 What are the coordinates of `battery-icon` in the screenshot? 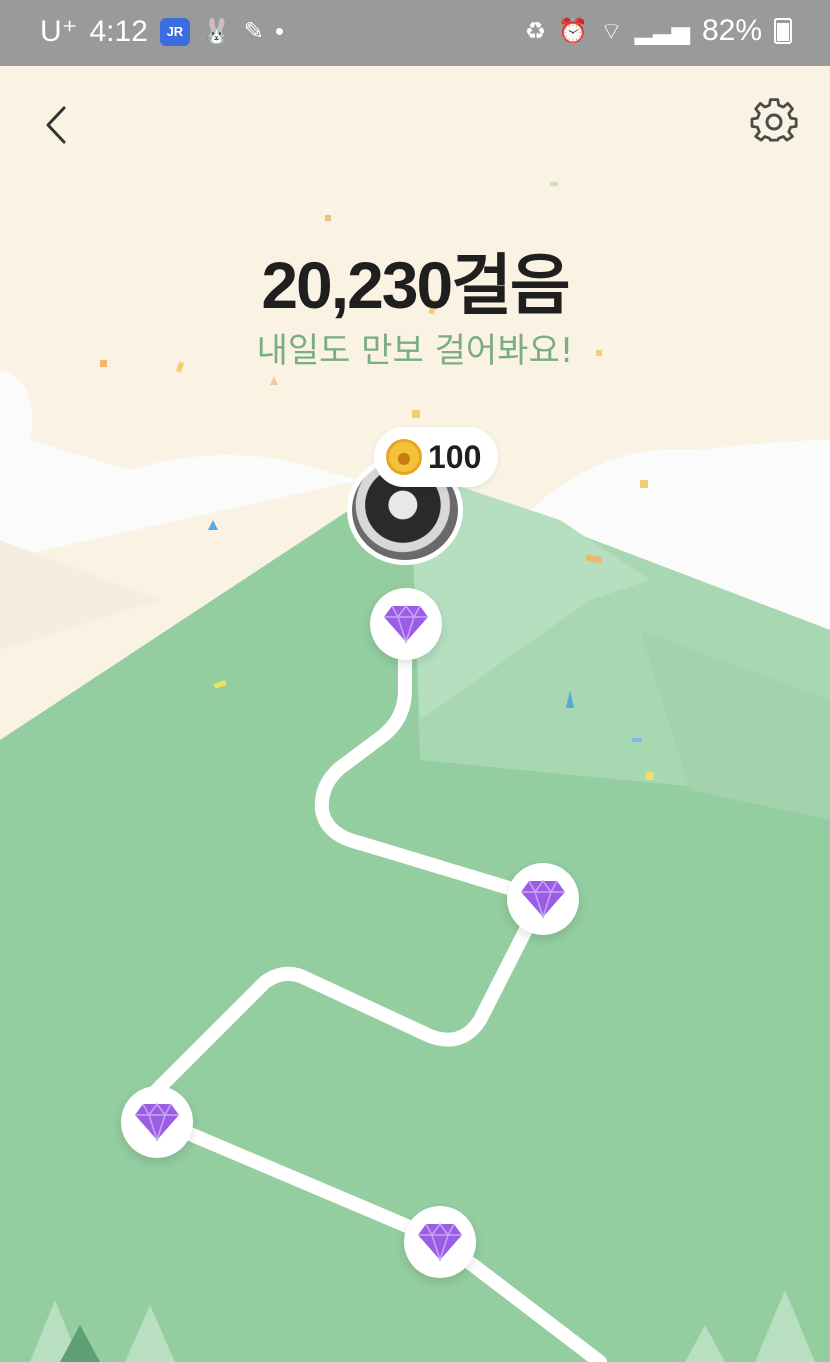 It's located at (783, 31).